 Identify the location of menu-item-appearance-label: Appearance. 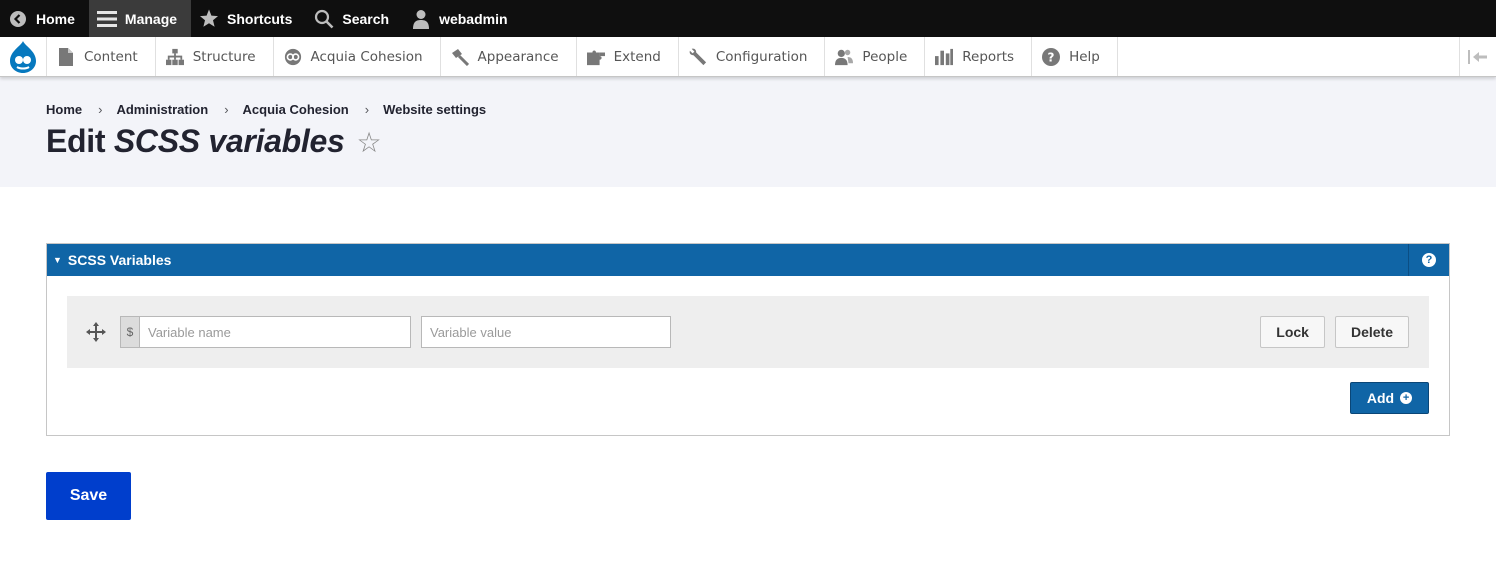
(518, 56).